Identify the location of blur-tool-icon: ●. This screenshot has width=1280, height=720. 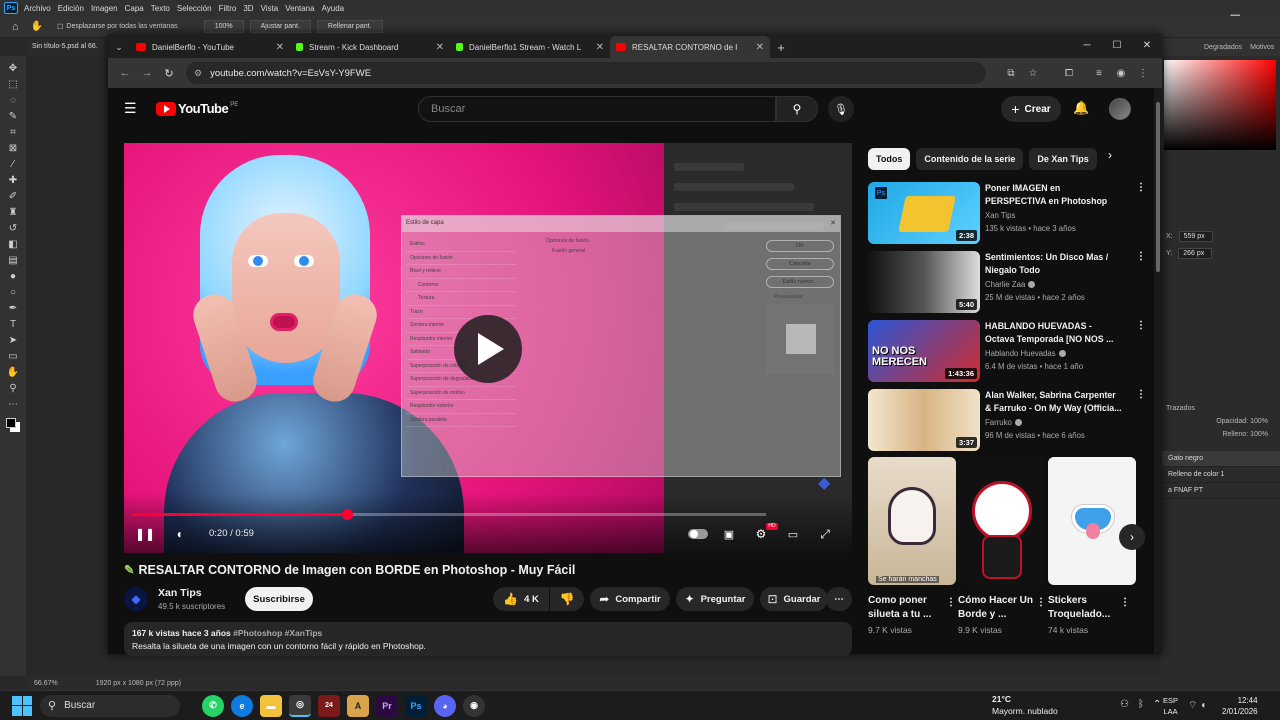
(13, 276).